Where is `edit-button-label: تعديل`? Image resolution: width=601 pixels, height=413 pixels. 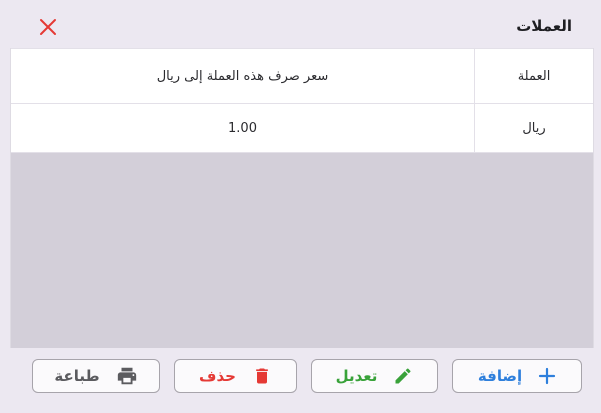
edit-button-label: تعديل is located at coordinates (356, 376).